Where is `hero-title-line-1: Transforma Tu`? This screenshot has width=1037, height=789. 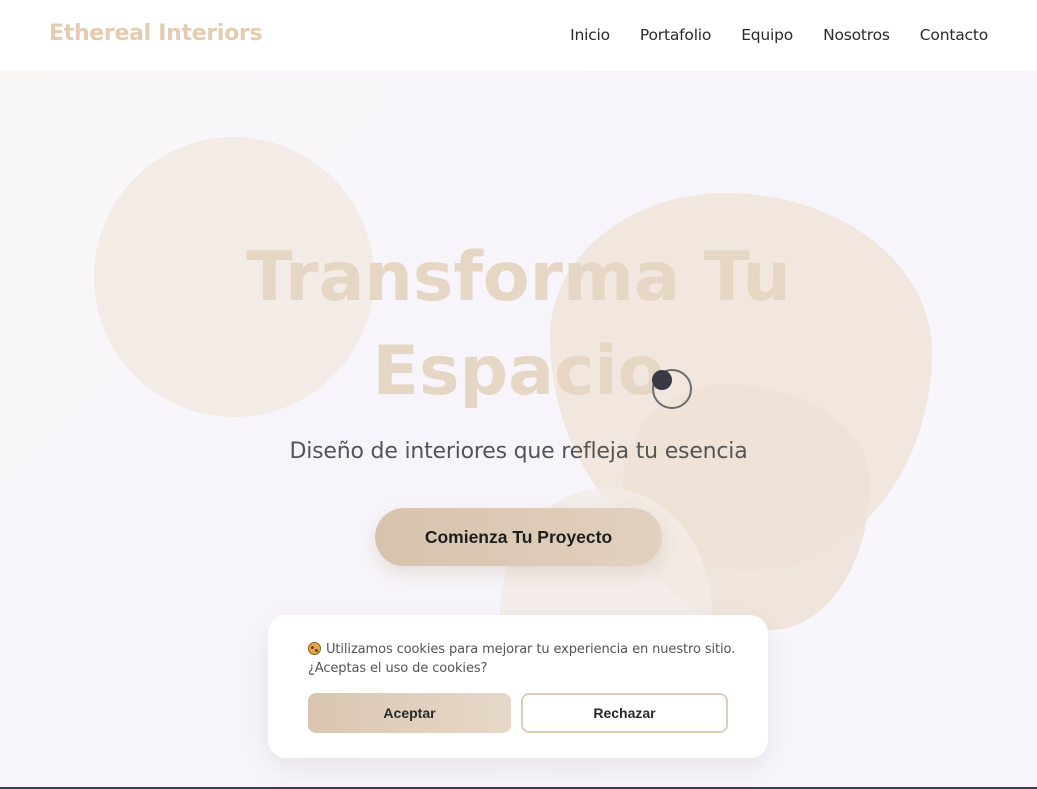
hero-title-line-1: Transforma Tu is located at coordinates (518, 277).